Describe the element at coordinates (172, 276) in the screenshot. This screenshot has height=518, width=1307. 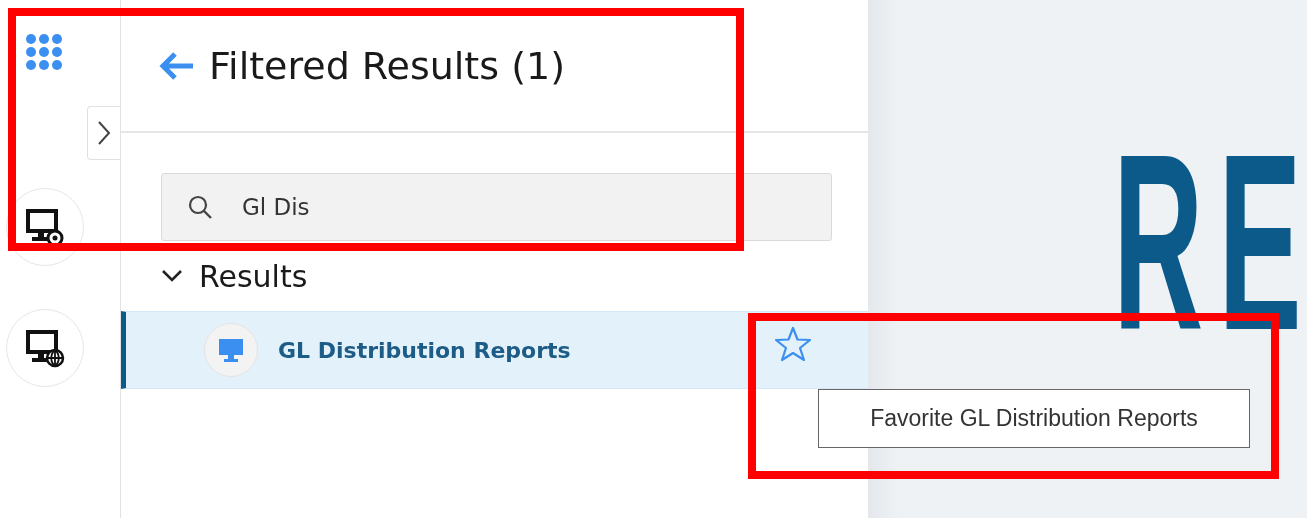
I see `chevron-icon` at that location.